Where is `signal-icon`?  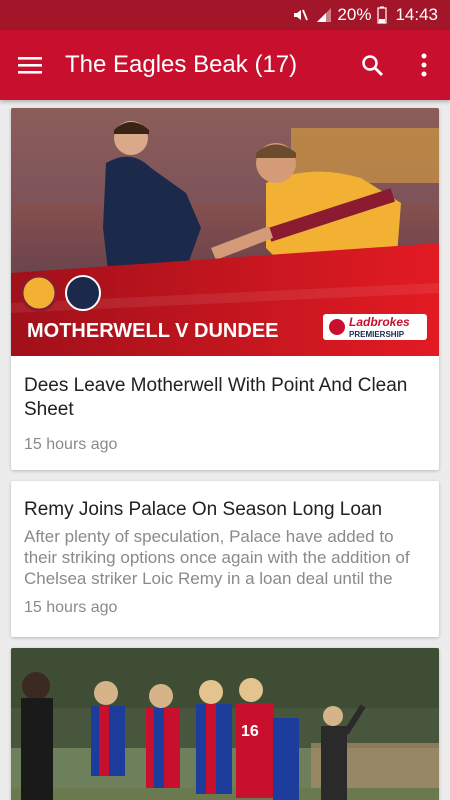 signal-icon is located at coordinates (324, 15).